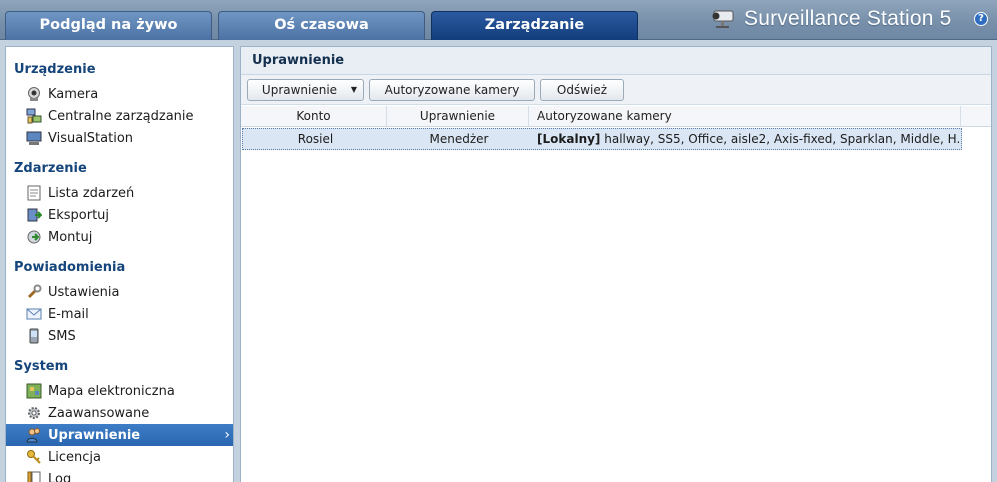 The width and height of the screenshot is (997, 482). What do you see at coordinates (745, 116) in the screenshot?
I see `column-header-authorized-cameras: Autoryzowane kamery` at bounding box center [745, 116].